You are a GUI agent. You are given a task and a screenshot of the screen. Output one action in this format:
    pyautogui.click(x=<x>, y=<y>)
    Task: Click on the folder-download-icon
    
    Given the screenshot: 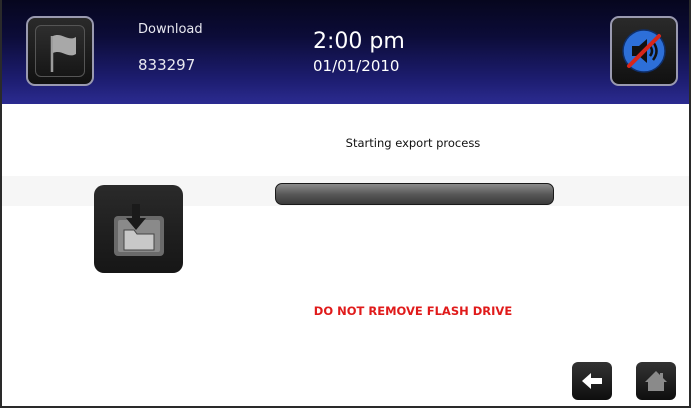 What is the action you would take?
    pyautogui.click(x=139, y=230)
    